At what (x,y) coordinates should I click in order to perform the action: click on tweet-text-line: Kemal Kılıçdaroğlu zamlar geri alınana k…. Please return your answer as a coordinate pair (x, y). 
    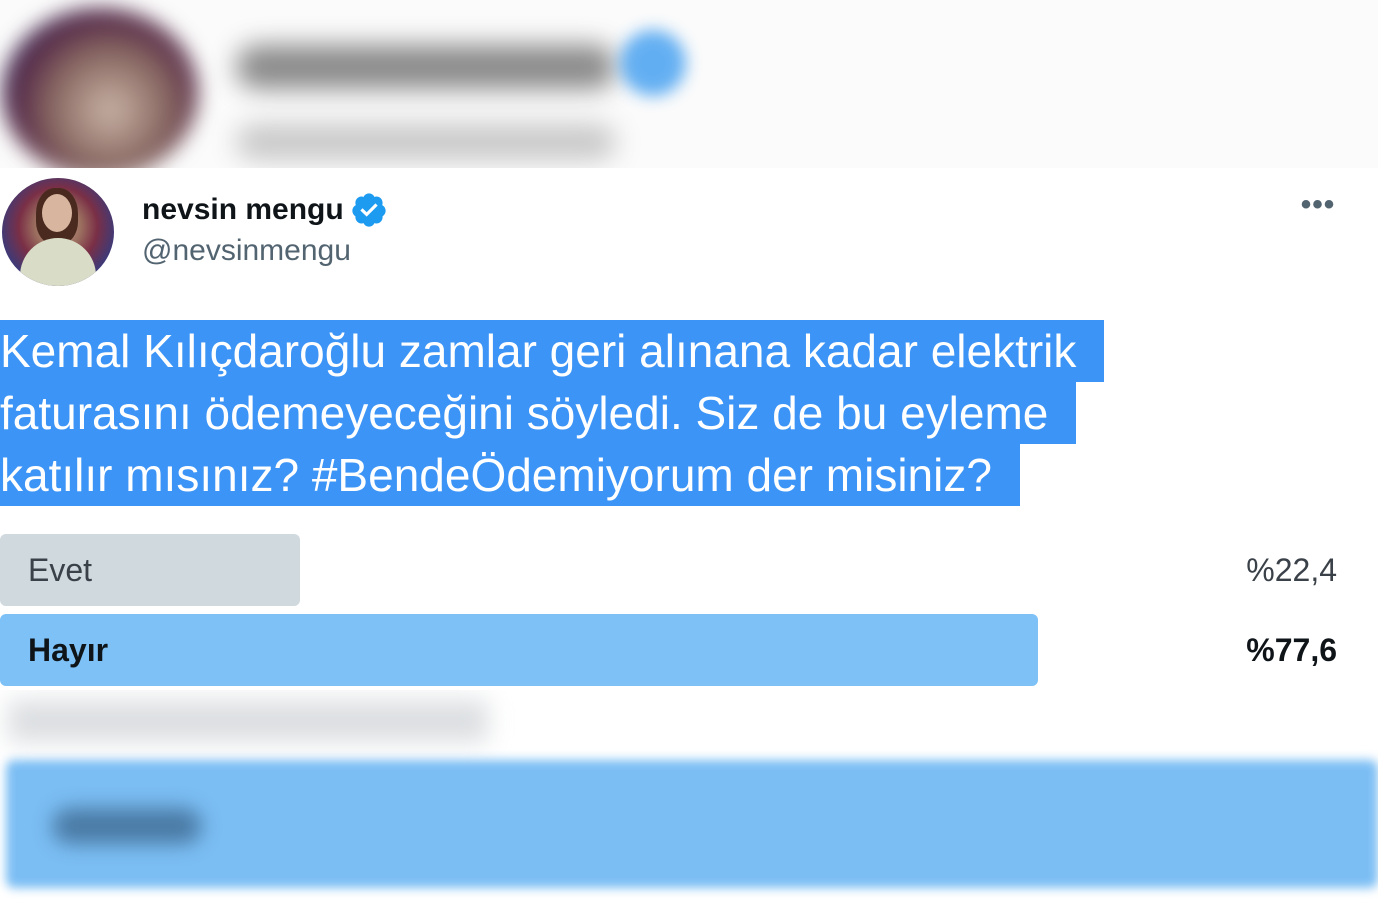
    Looking at the image, I should click on (552, 351).